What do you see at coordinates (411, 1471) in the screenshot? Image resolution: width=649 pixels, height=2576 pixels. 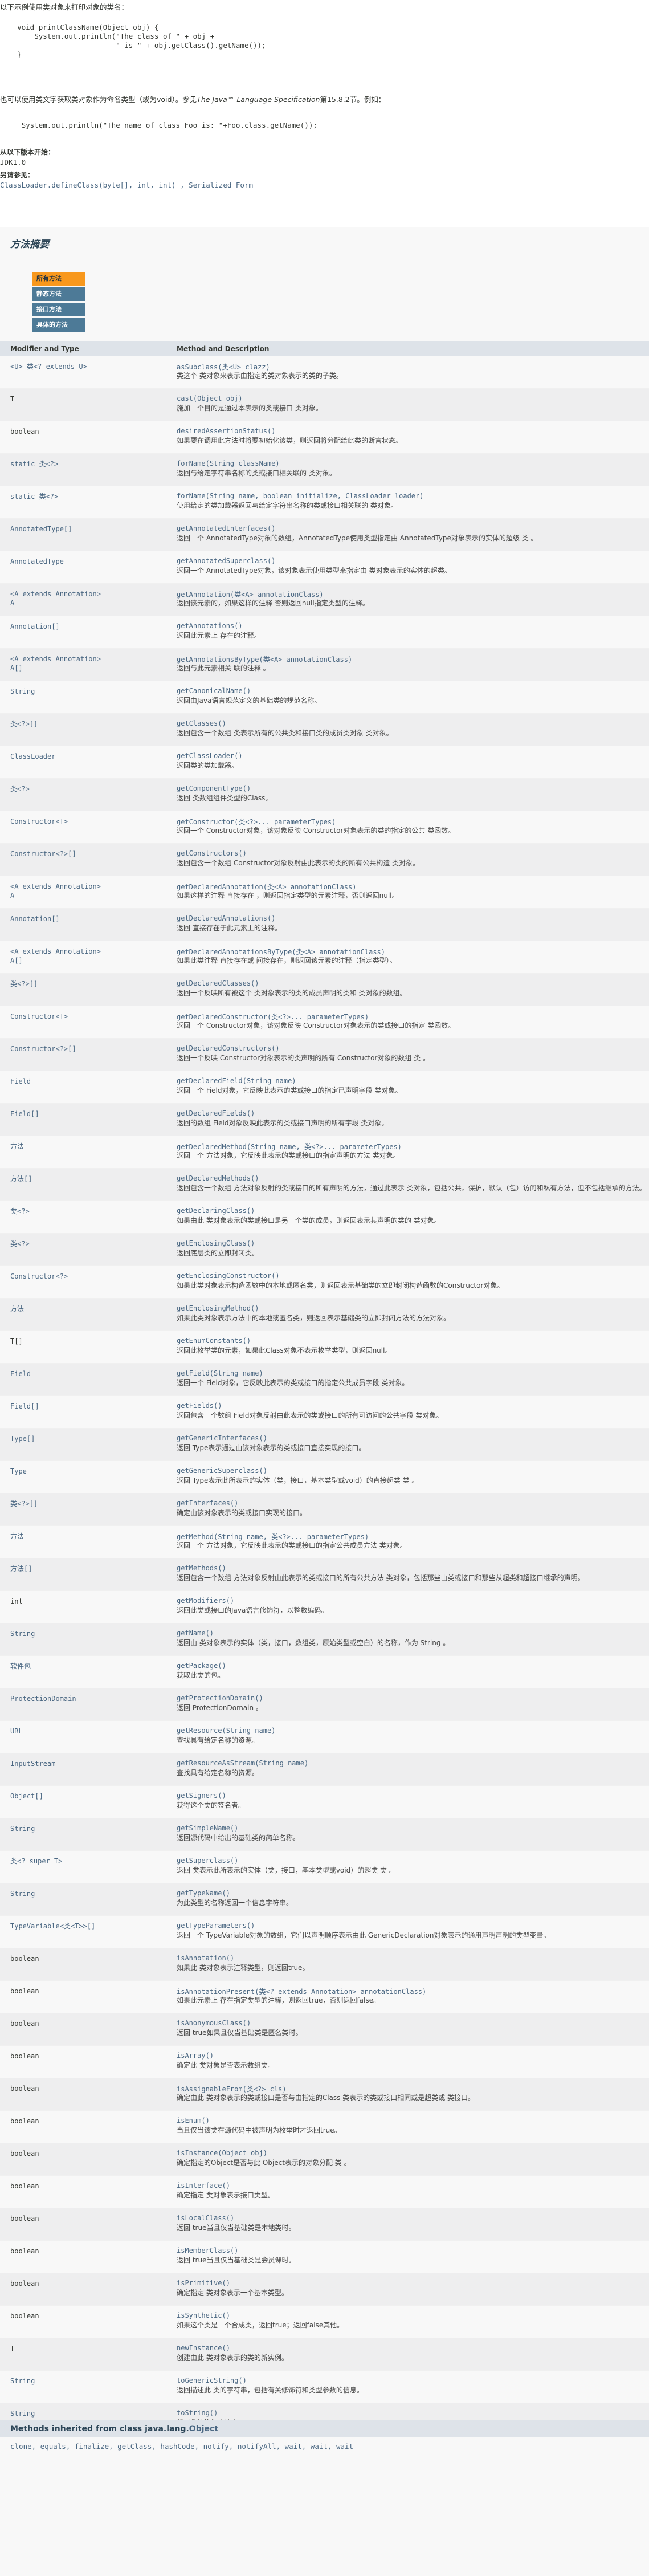 I see `method-signature: getGenericSuperclass()` at bounding box center [411, 1471].